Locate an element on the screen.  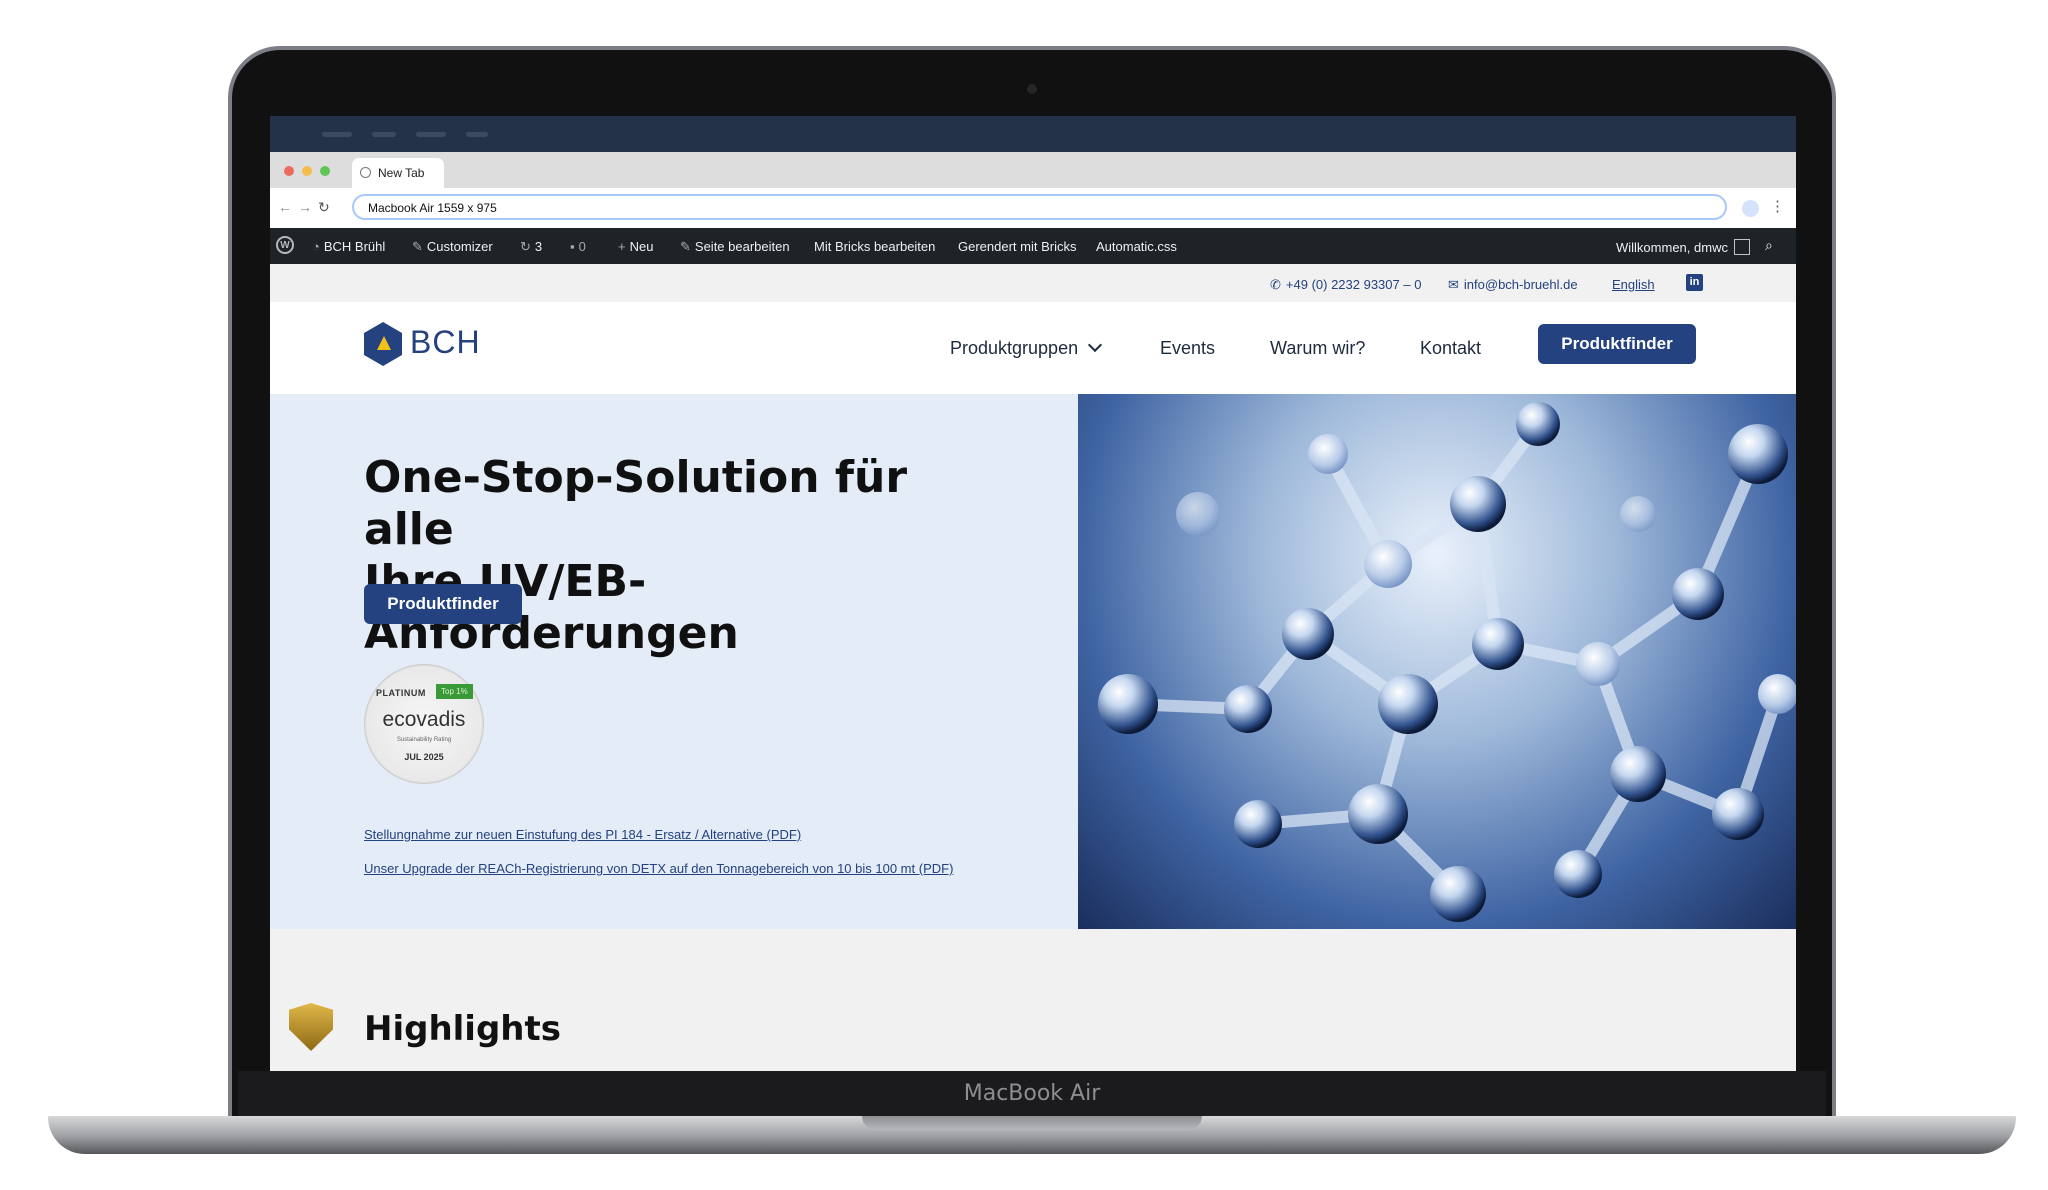
comment-icon: ▪ is located at coordinates (572, 246).